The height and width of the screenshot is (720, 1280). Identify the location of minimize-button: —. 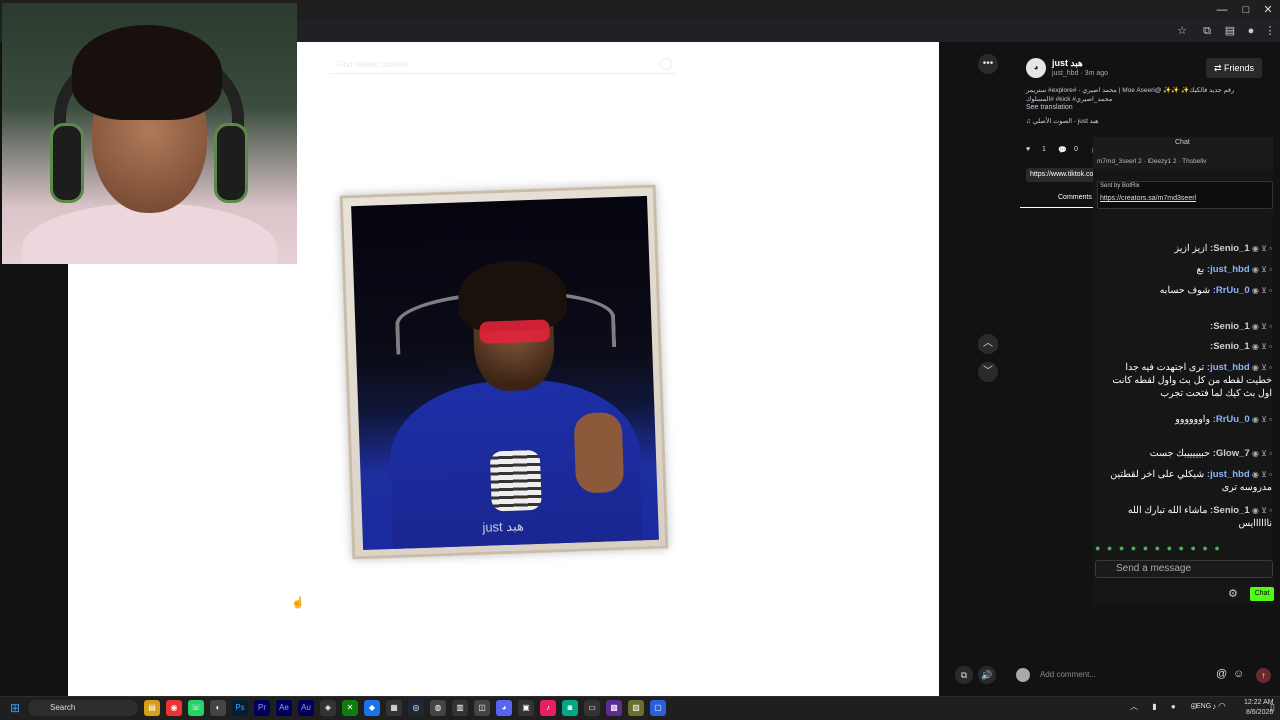
(1222, 10).